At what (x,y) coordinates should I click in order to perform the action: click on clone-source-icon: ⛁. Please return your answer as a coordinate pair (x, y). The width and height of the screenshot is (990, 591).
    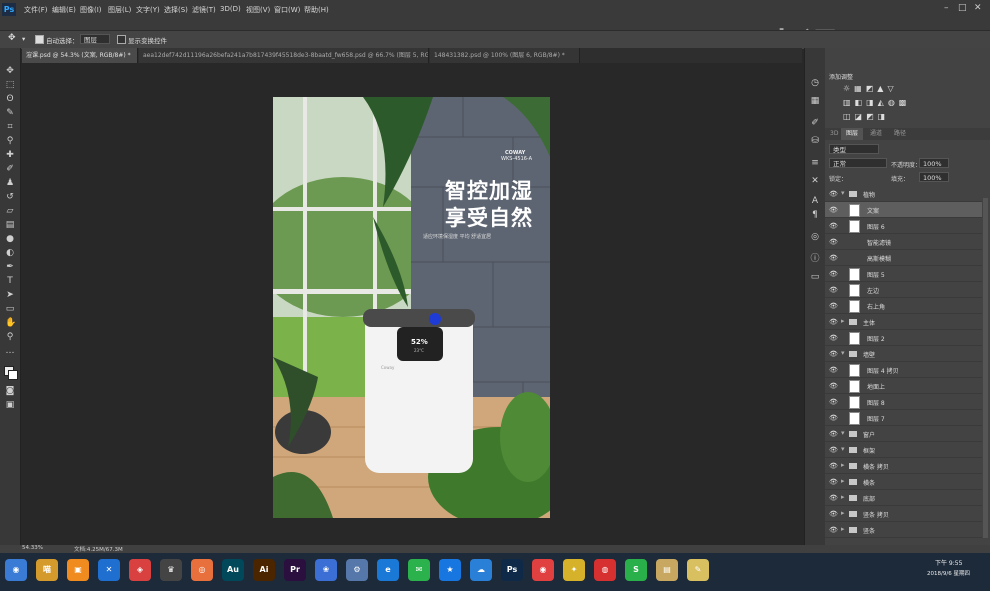
    Looking at the image, I should click on (815, 141).